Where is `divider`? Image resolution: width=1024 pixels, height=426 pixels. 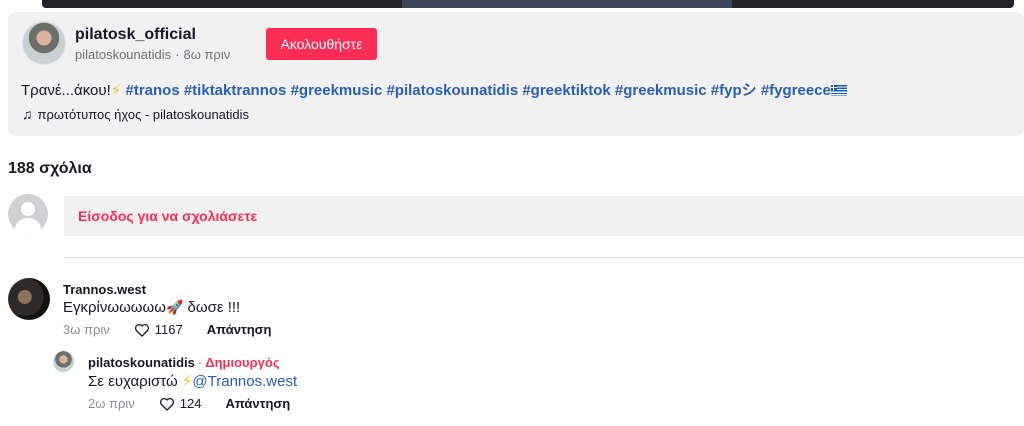
divider is located at coordinates (544, 257).